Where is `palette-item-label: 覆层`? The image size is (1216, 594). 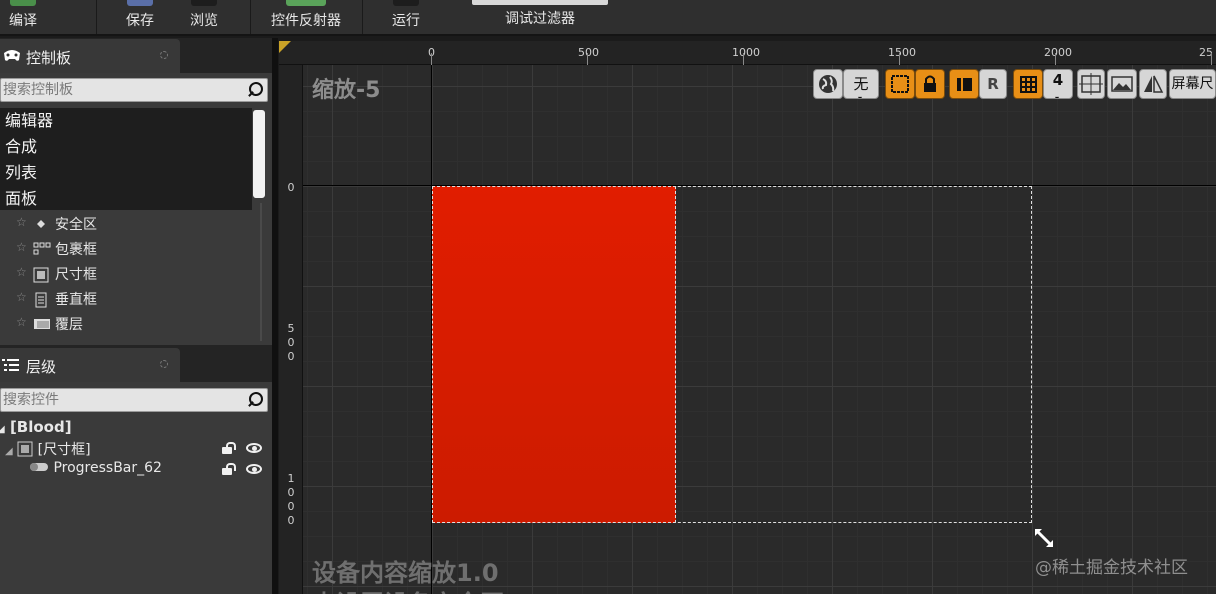 palette-item-label: 覆层 is located at coordinates (69, 325).